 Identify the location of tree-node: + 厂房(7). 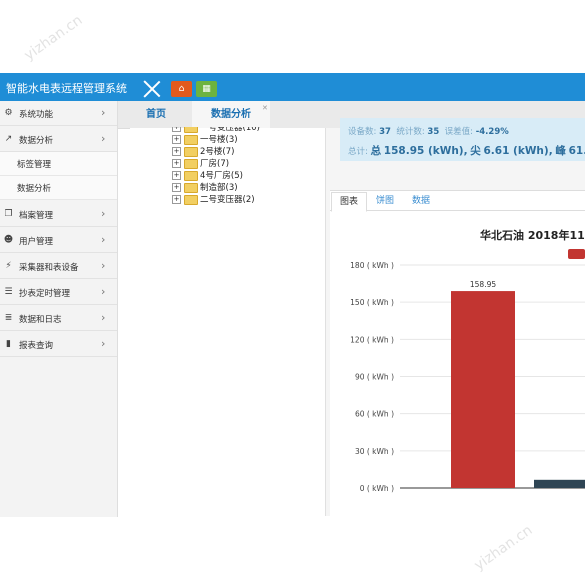
(200, 163).